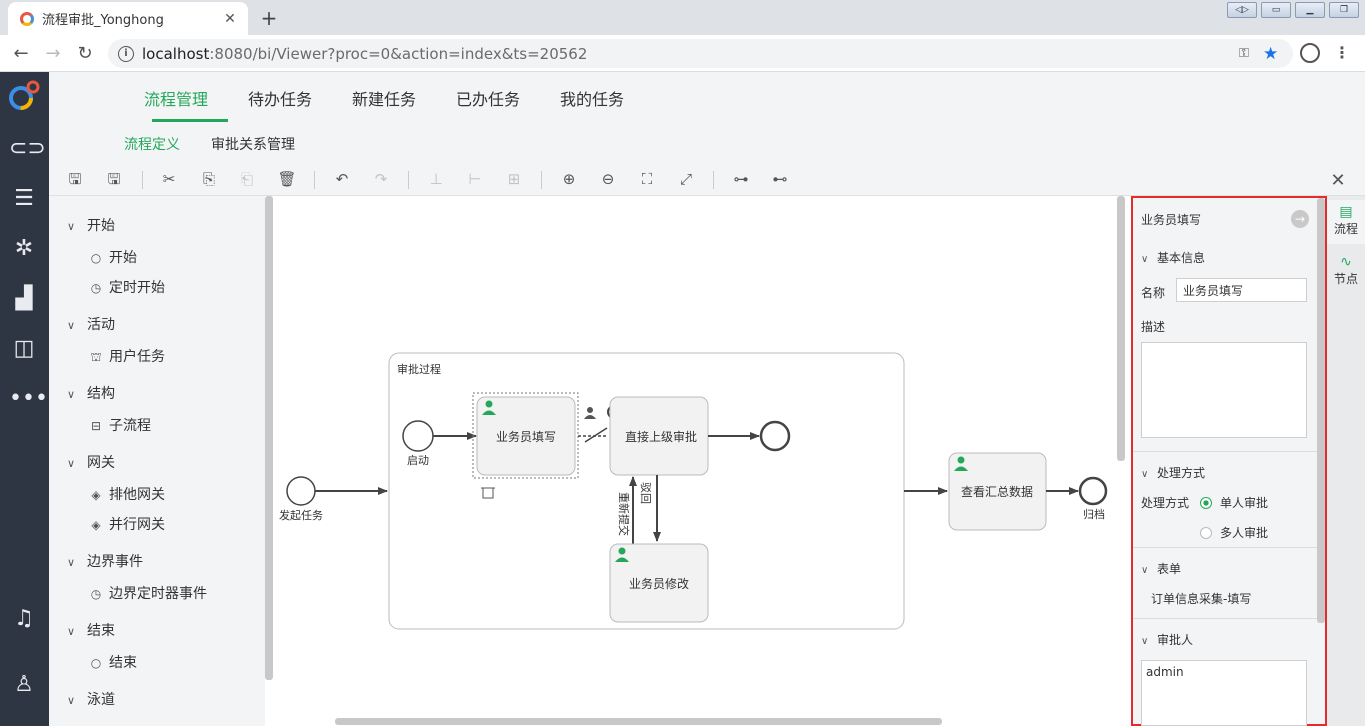 The height and width of the screenshot is (726, 1365). I want to click on presentation-icon: ◫, so click(24, 349).